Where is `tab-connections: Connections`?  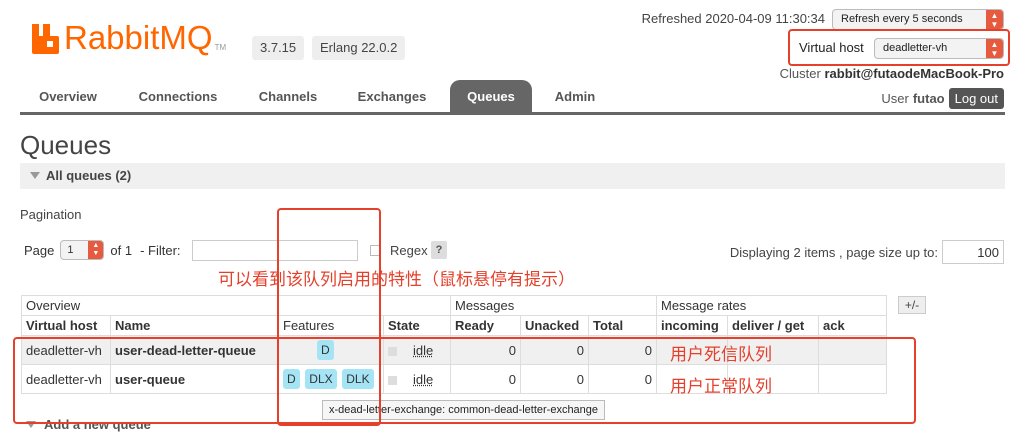
tab-connections: Connections is located at coordinates (178, 96).